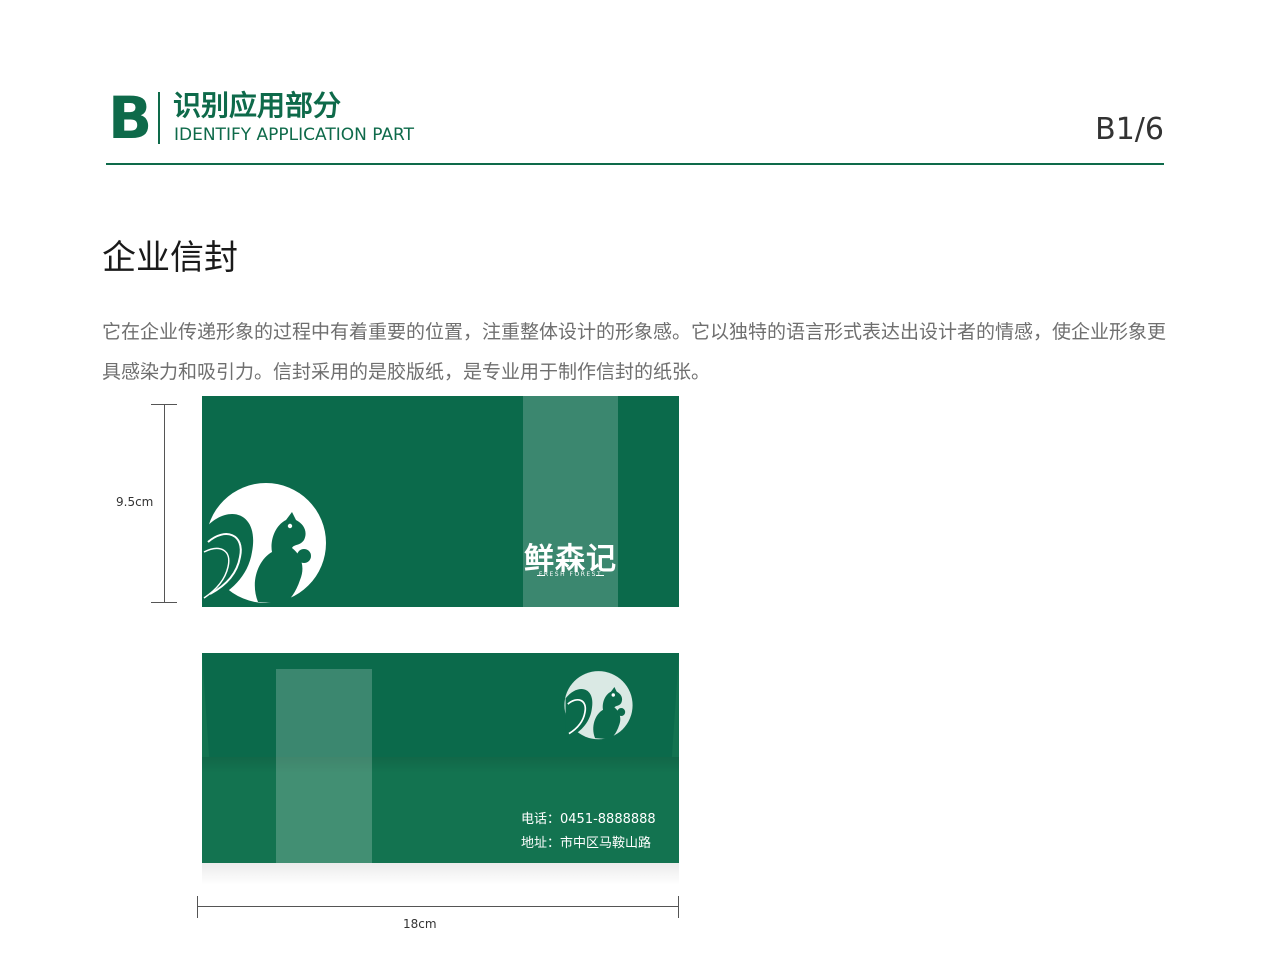 The width and height of the screenshot is (1280, 970). Describe the element at coordinates (294, 135) in the screenshot. I see `header-title-en: IDENTIFY APPLICATION PART` at that location.